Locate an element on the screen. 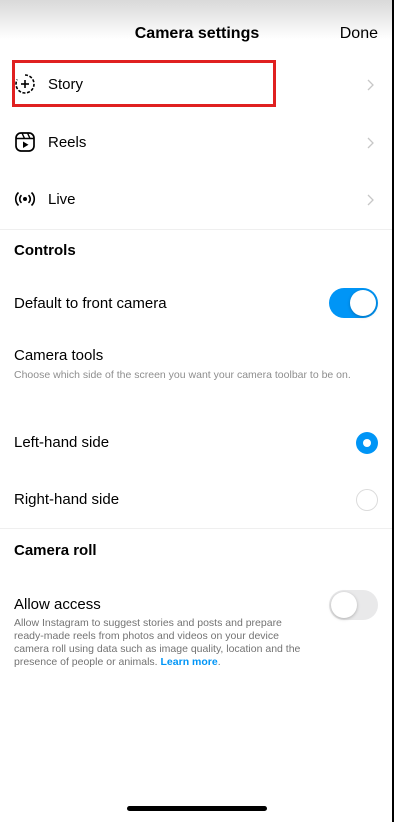 This screenshot has height=822, width=394. home-indicator is located at coordinates (197, 808).